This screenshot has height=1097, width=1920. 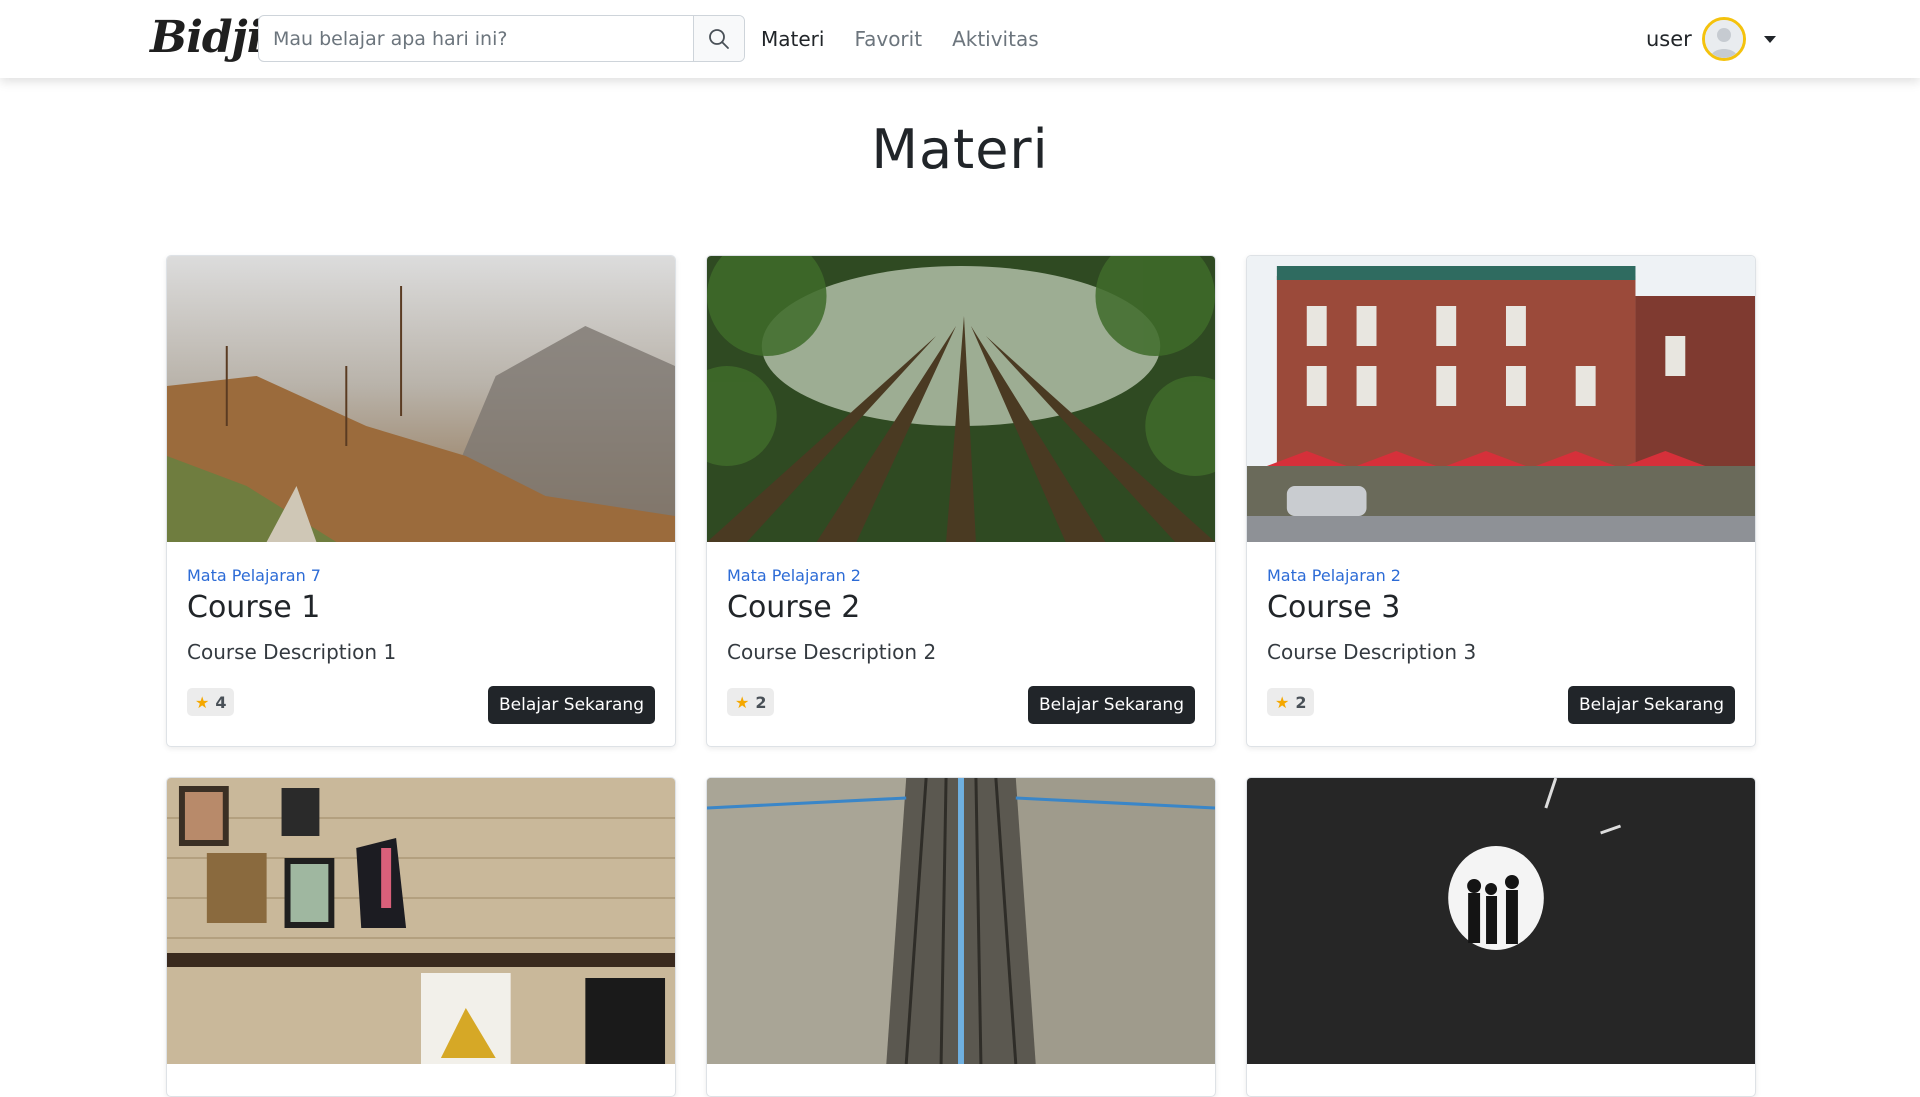 I want to click on rating-badge: ★ 4, so click(x=211, y=702).